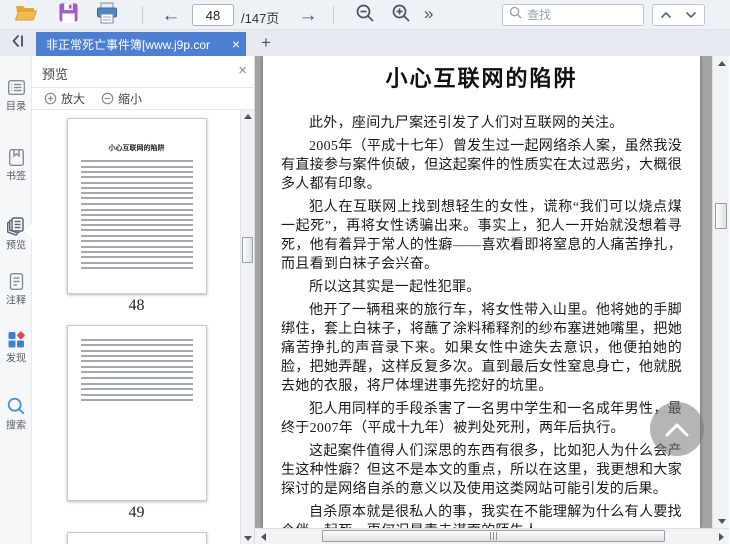 The image size is (730, 544). Describe the element at coordinates (720, 292) in the screenshot. I see `vertical-scrollbar` at that location.